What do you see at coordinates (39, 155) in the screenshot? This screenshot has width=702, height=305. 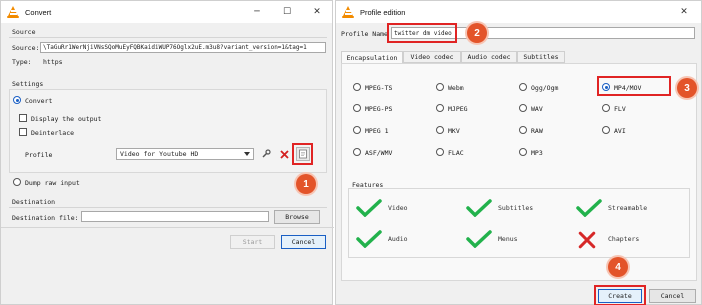 I see `profile-label: Profile` at bounding box center [39, 155].